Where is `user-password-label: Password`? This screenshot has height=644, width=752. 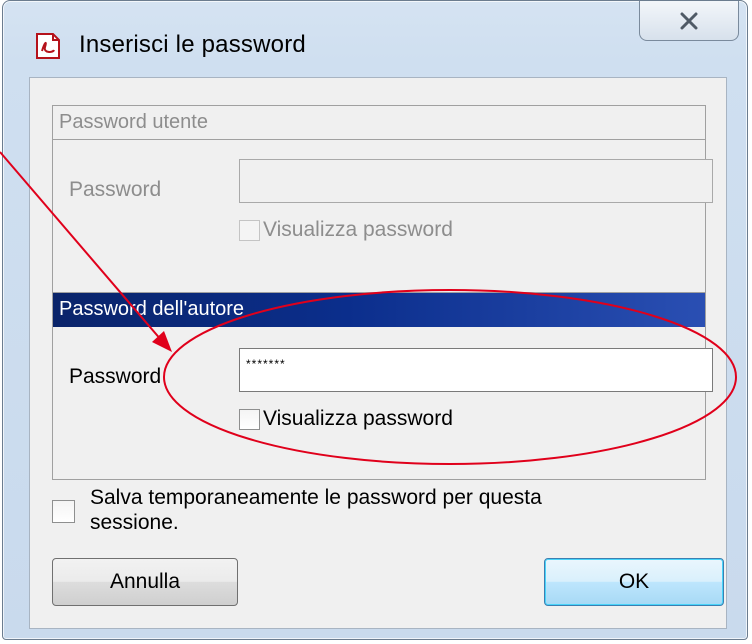 user-password-label: Password is located at coordinates (115, 189).